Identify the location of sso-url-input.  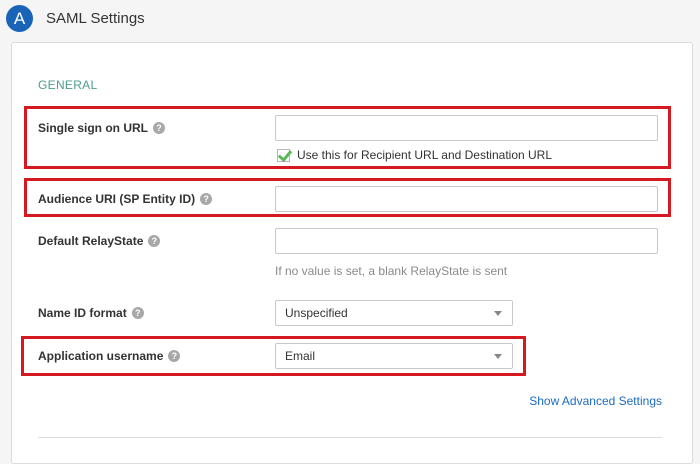
(466, 128).